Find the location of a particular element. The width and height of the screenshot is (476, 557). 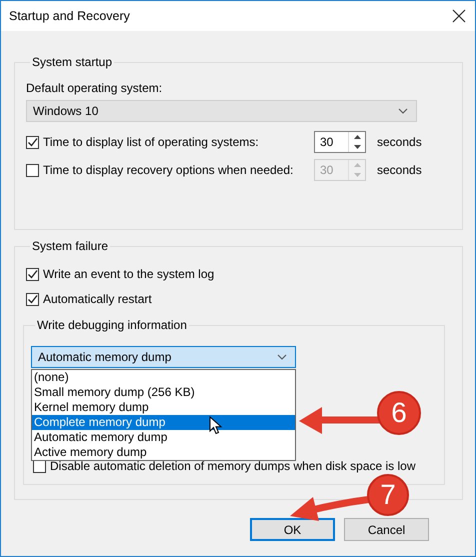

step-number: 7 is located at coordinates (388, 495).